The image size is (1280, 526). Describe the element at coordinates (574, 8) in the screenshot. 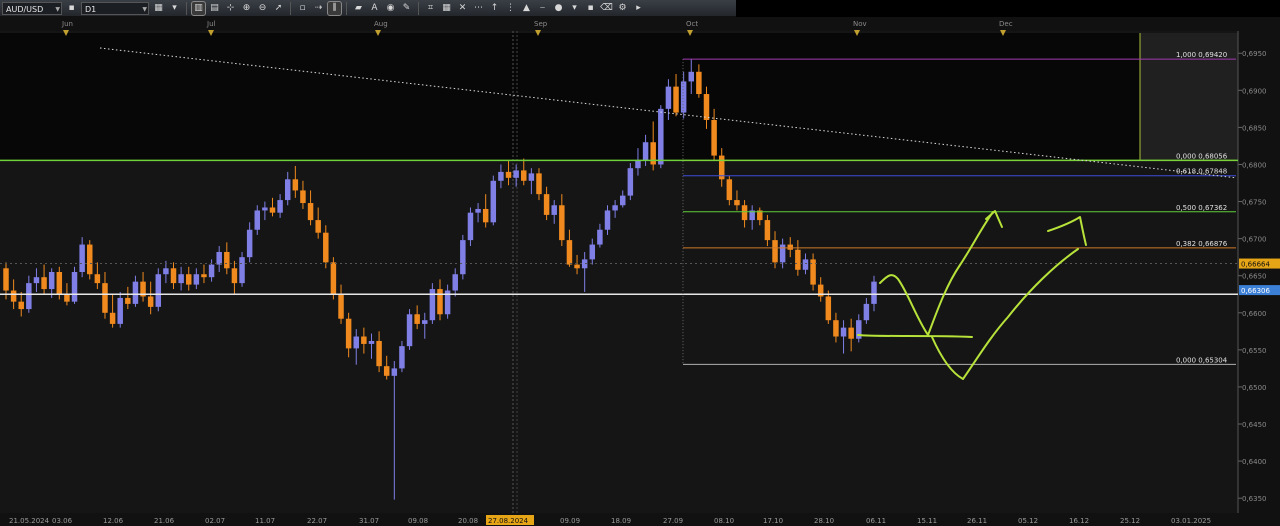

I see `color-icon: ▾` at that location.